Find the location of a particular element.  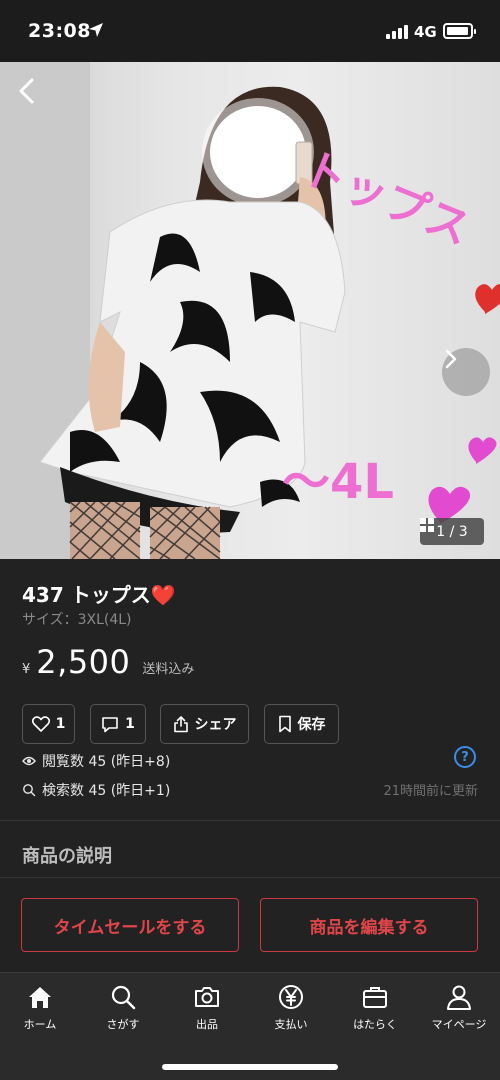

search-small-icon is located at coordinates (29, 790).